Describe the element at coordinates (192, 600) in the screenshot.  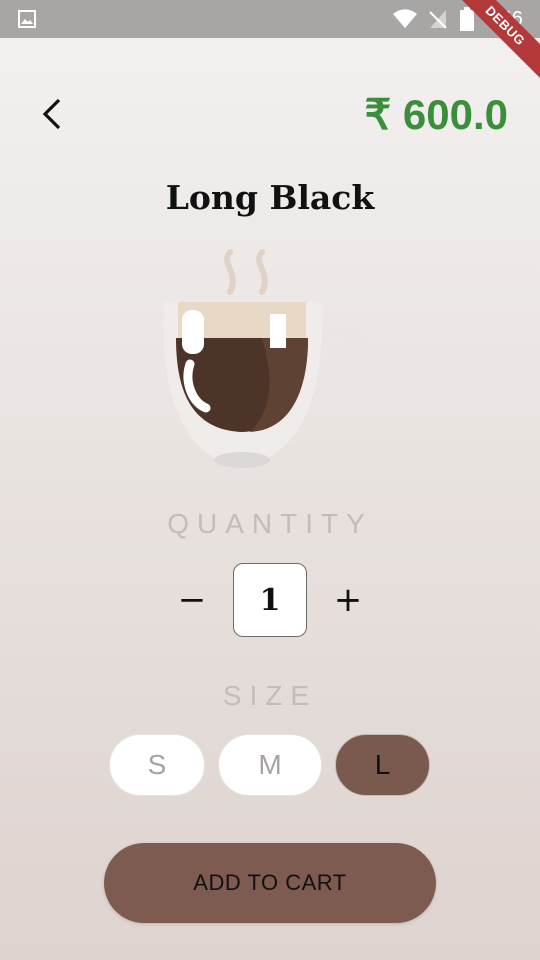
I see `decrement-button: −` at that location.